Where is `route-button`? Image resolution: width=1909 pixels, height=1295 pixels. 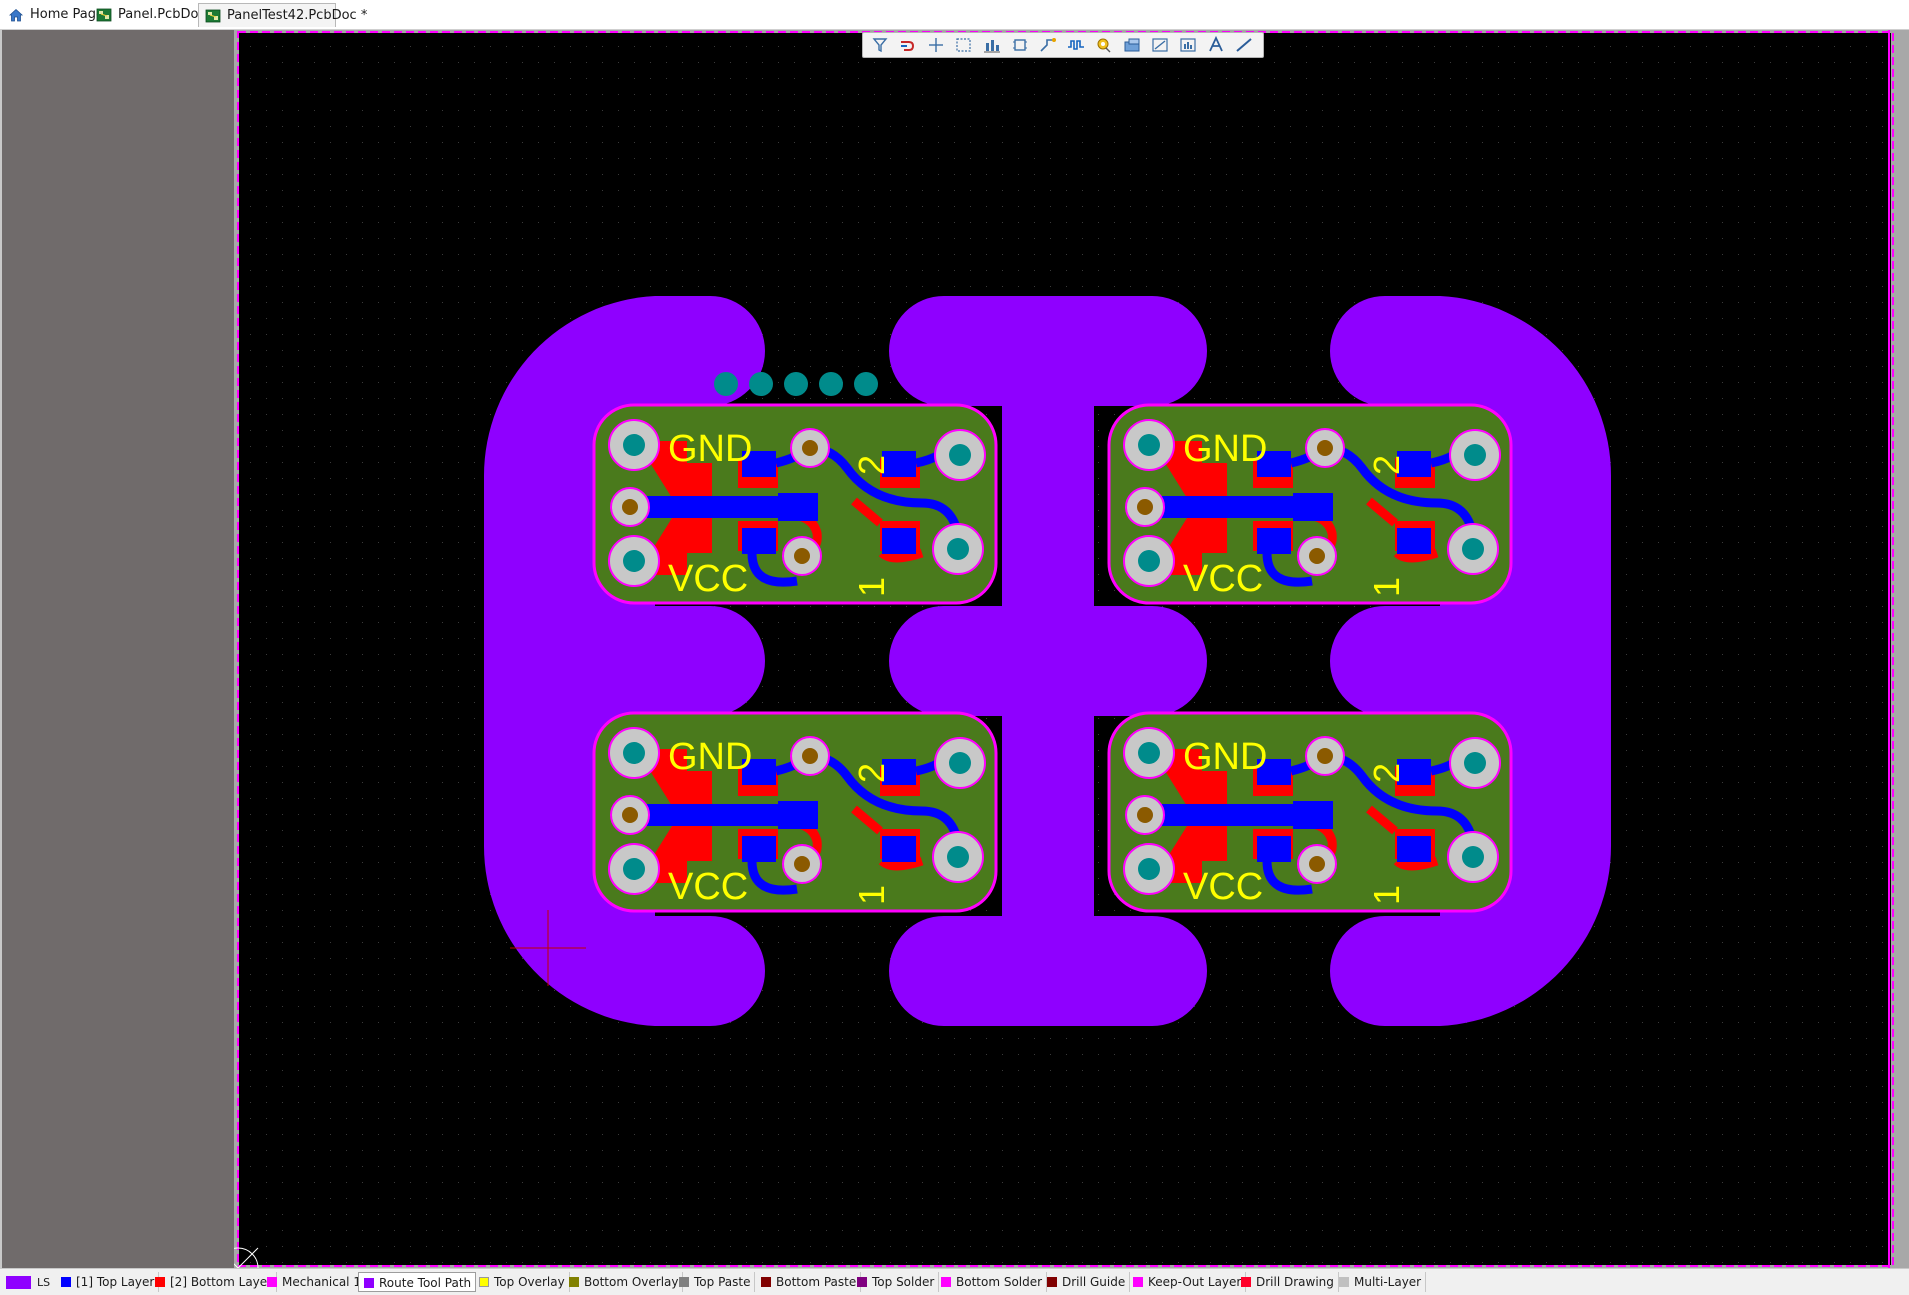 route-button is located at coordinates (1048, 45).